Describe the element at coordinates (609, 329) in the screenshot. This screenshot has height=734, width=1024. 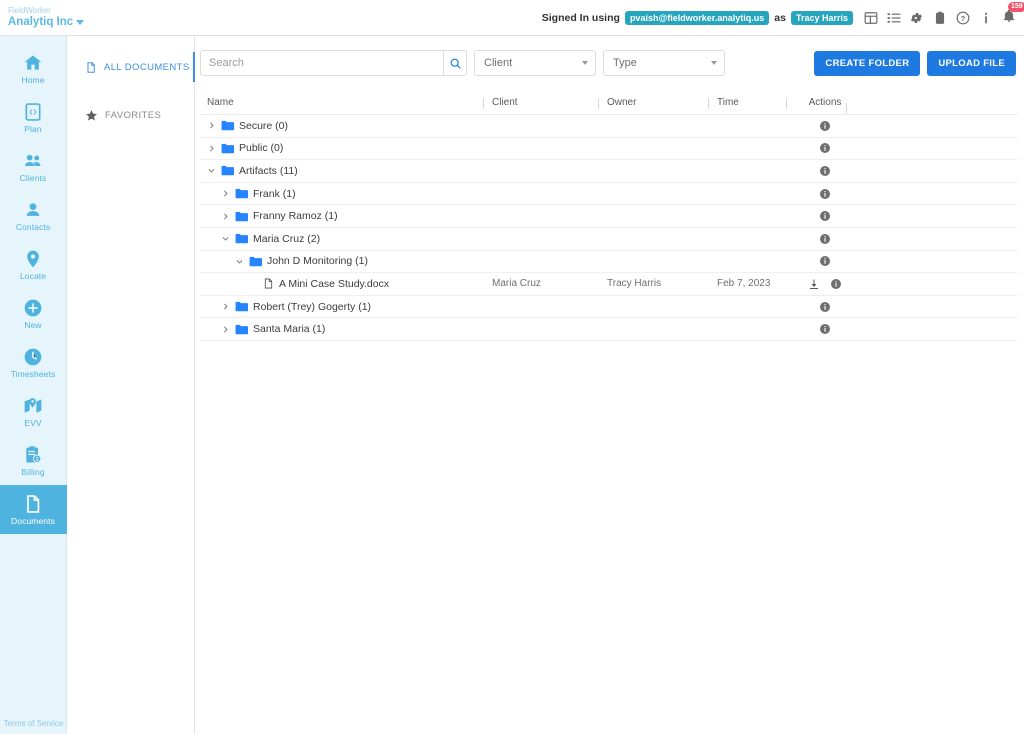
I see `table-row: Santa Maria (1)` at that location.